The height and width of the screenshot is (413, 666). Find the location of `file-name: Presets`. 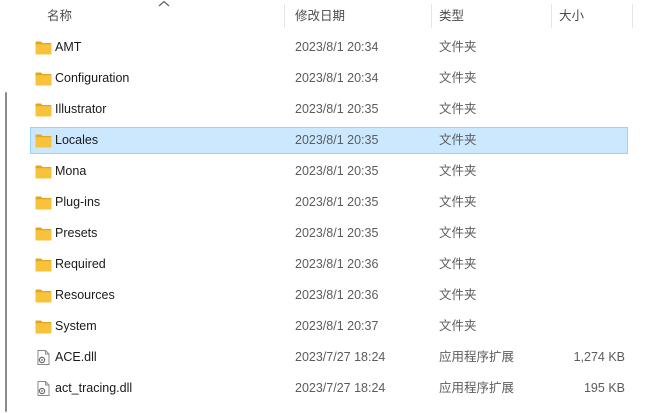

file-name: Presets is located at coordinates (76, 233).